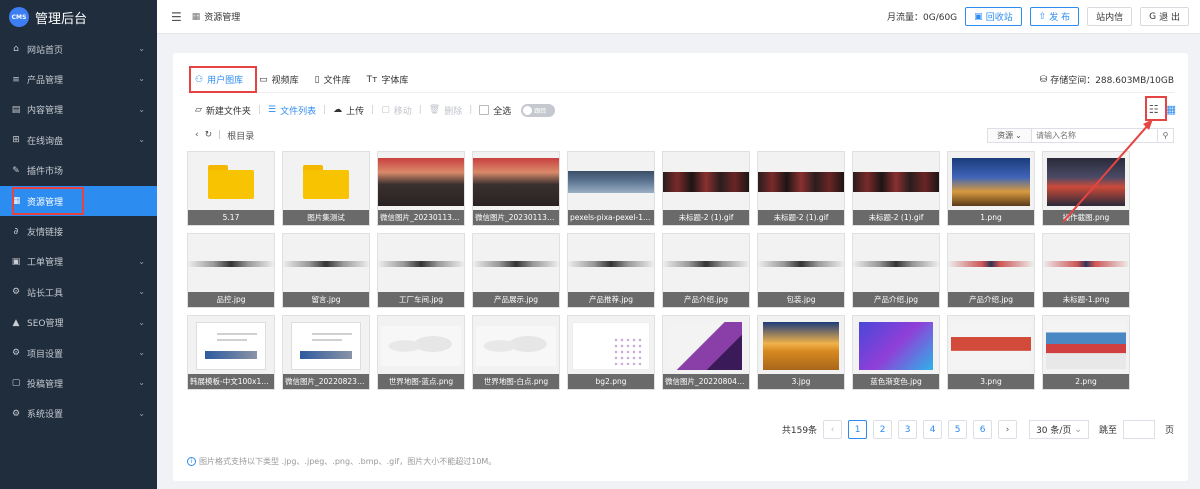 Image resolution: width=1200 pixels, height=489 pixels. Describe the element at coordinates (78, 110) in the screenshot. I see `sidebar-item: ▤ 内容管理 ⌄` at that location.